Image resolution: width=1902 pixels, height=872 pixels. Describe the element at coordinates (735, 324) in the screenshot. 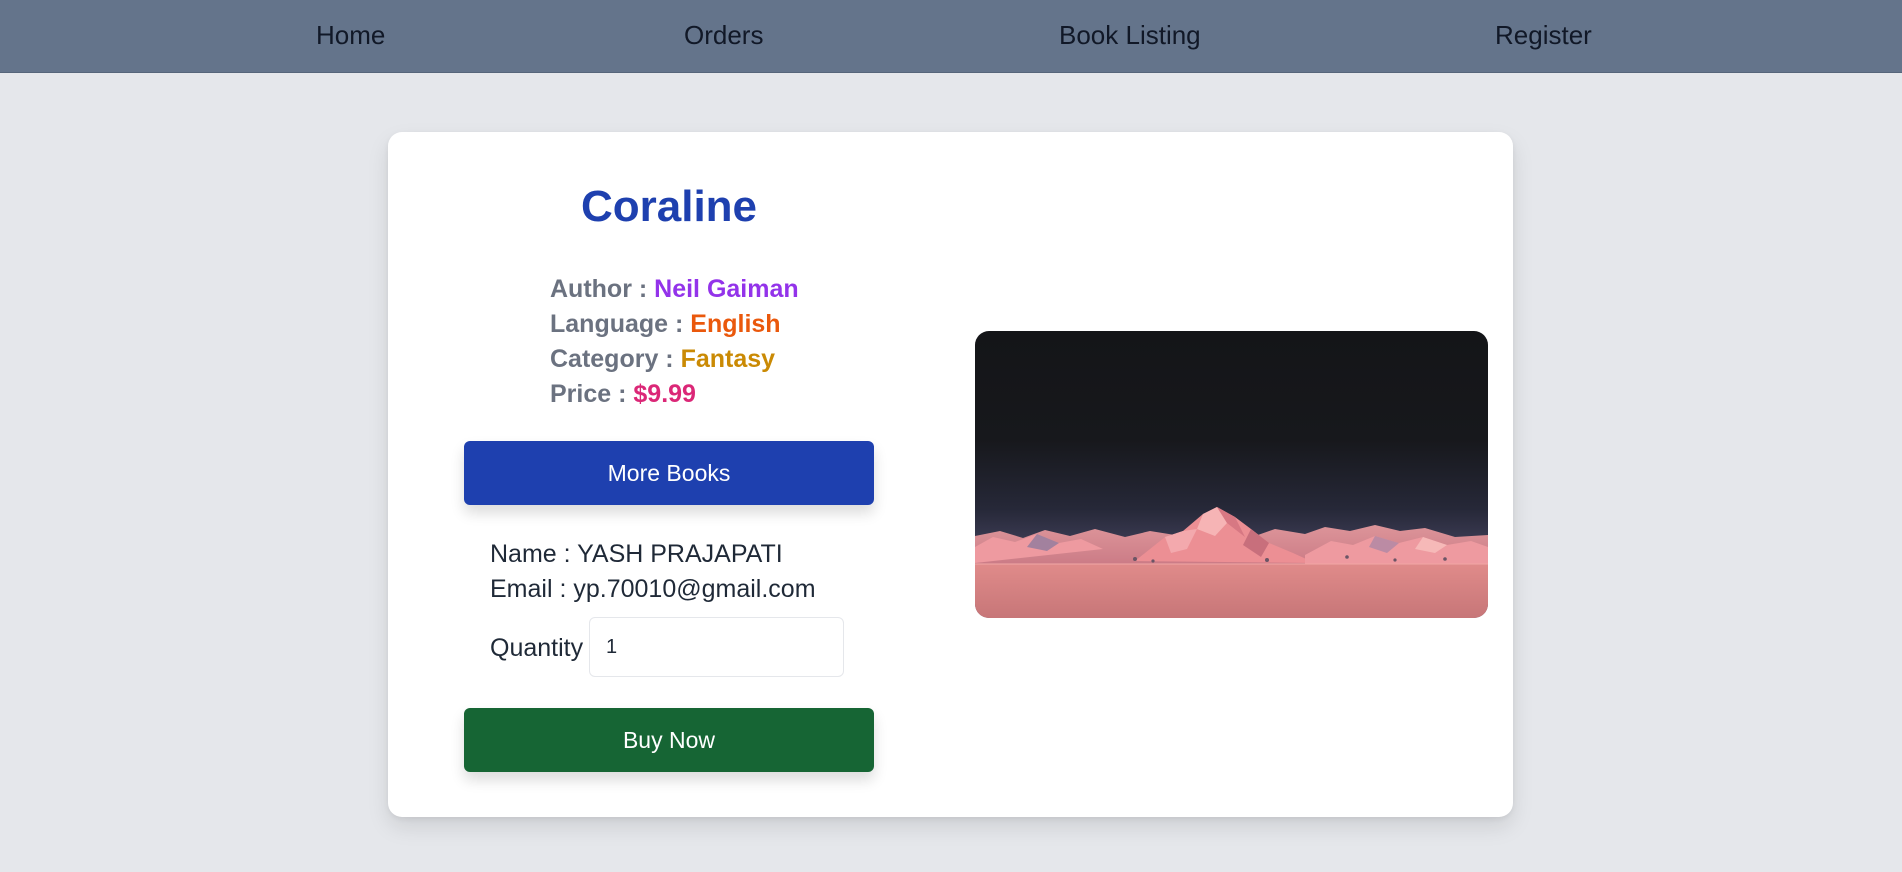

I see `language-value: English` at that location.